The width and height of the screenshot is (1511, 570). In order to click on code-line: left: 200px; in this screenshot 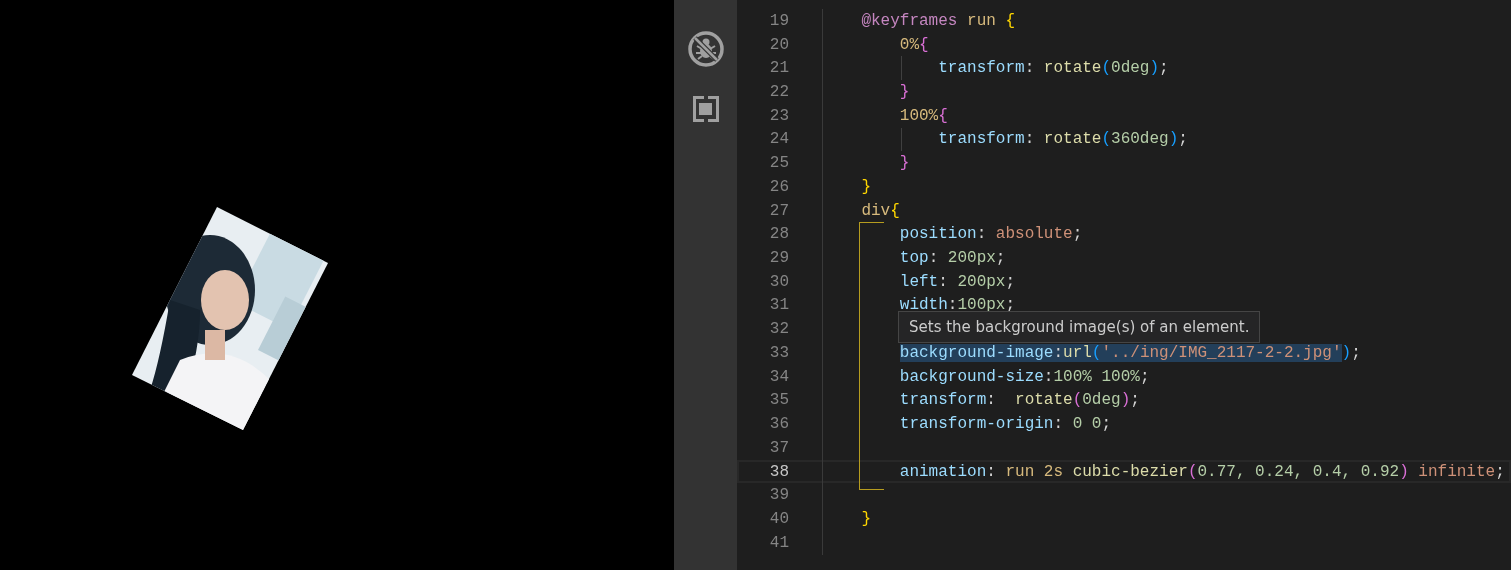, I will do `click(957, 281)`.